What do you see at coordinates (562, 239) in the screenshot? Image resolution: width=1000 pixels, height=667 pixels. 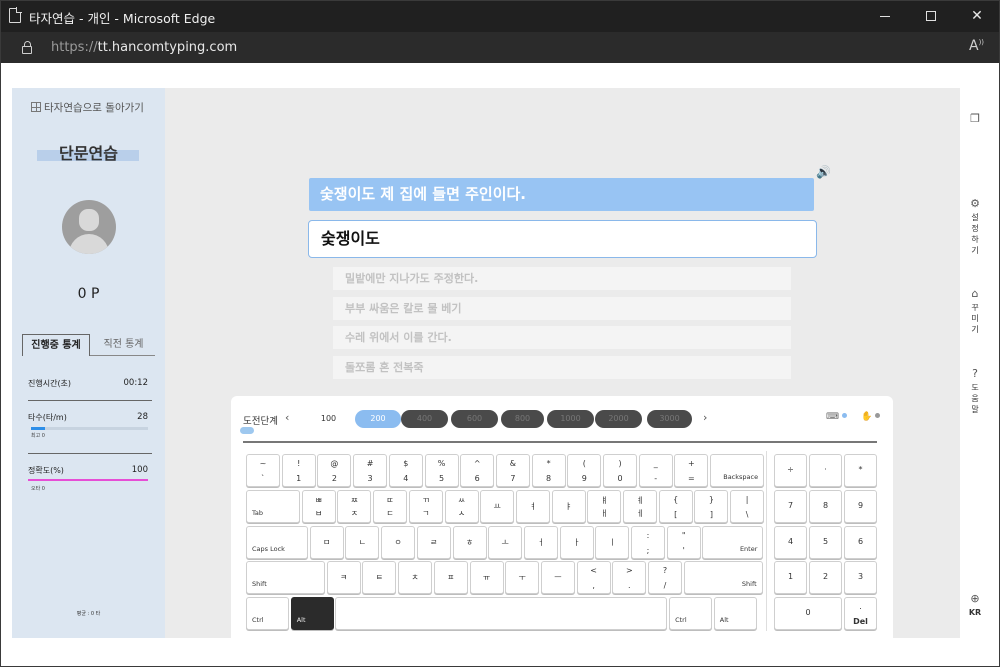 I see `typing-input: 숯쟁이도` at bounding box center [562, 239].